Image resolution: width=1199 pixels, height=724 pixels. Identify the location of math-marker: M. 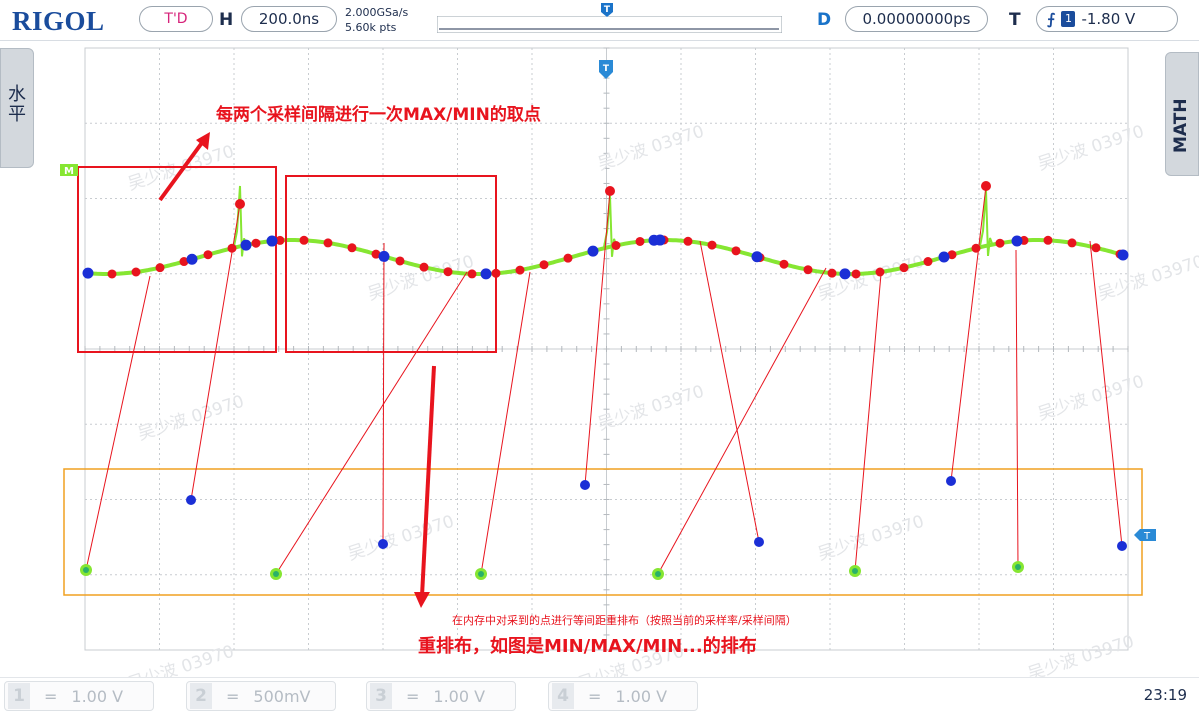
(69, 170).